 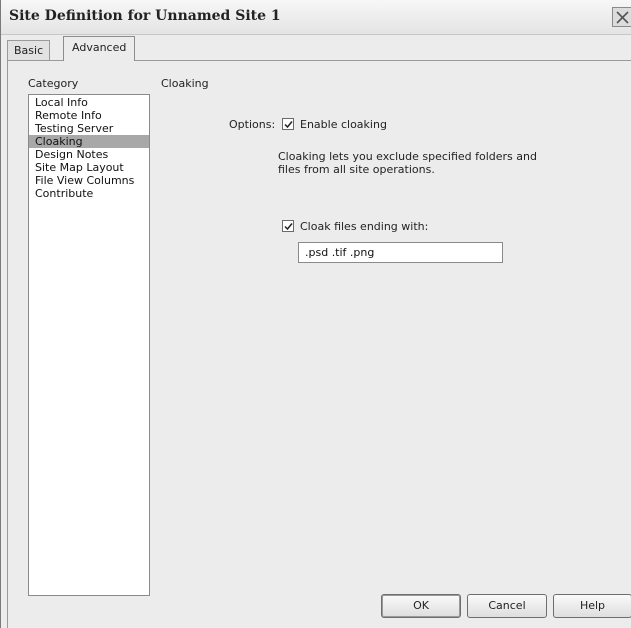 I want to click on help-button: Help, so click(x=592, y=606).